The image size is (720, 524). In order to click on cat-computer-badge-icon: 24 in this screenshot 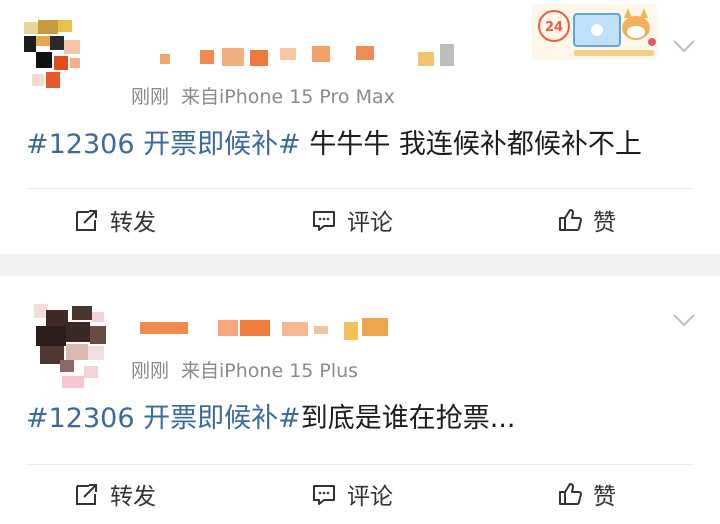, I will do `click(595, 32)`.